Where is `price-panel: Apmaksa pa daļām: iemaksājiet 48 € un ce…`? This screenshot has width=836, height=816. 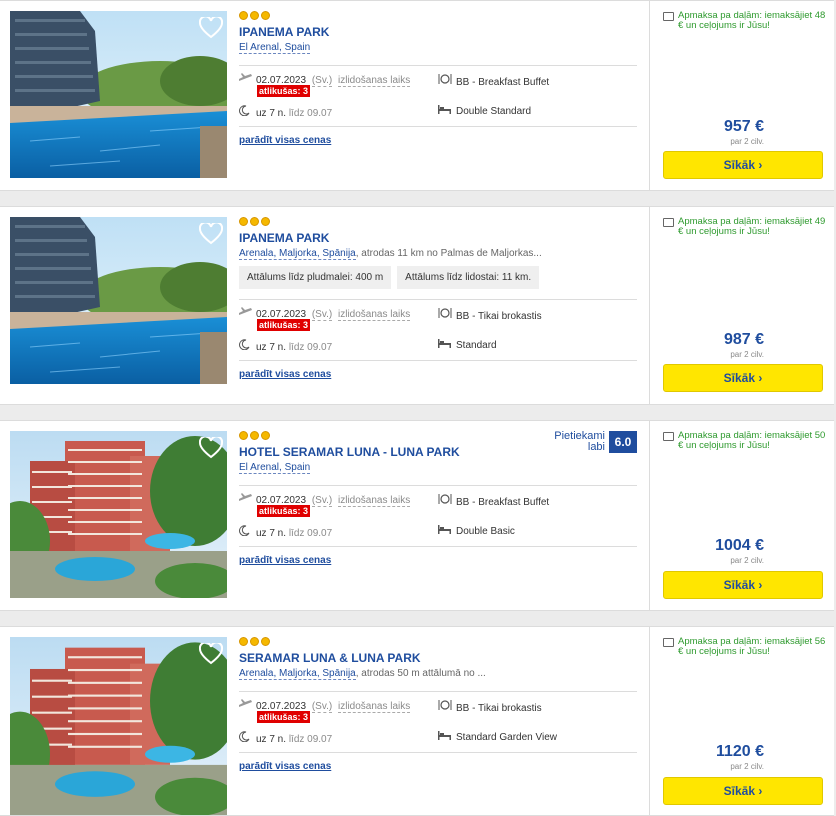 price-panel: Apmaksa pa daļām: iemaksājiet 48 € un ce… is located at coordinates (741, 95).